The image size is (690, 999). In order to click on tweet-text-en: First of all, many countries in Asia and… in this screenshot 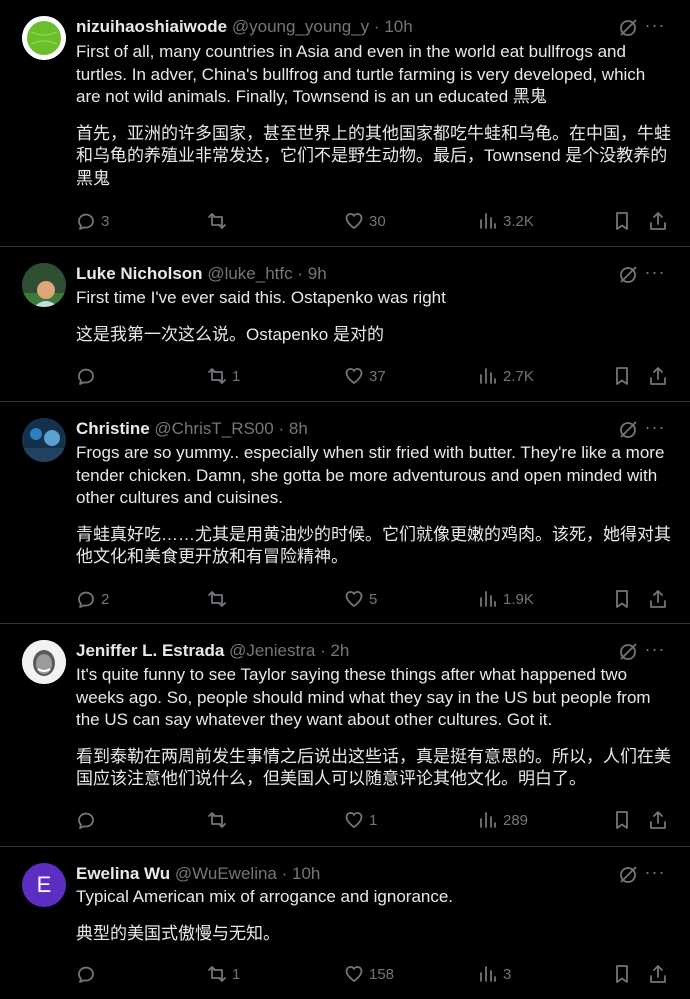, I will do `click(361, 74)`.